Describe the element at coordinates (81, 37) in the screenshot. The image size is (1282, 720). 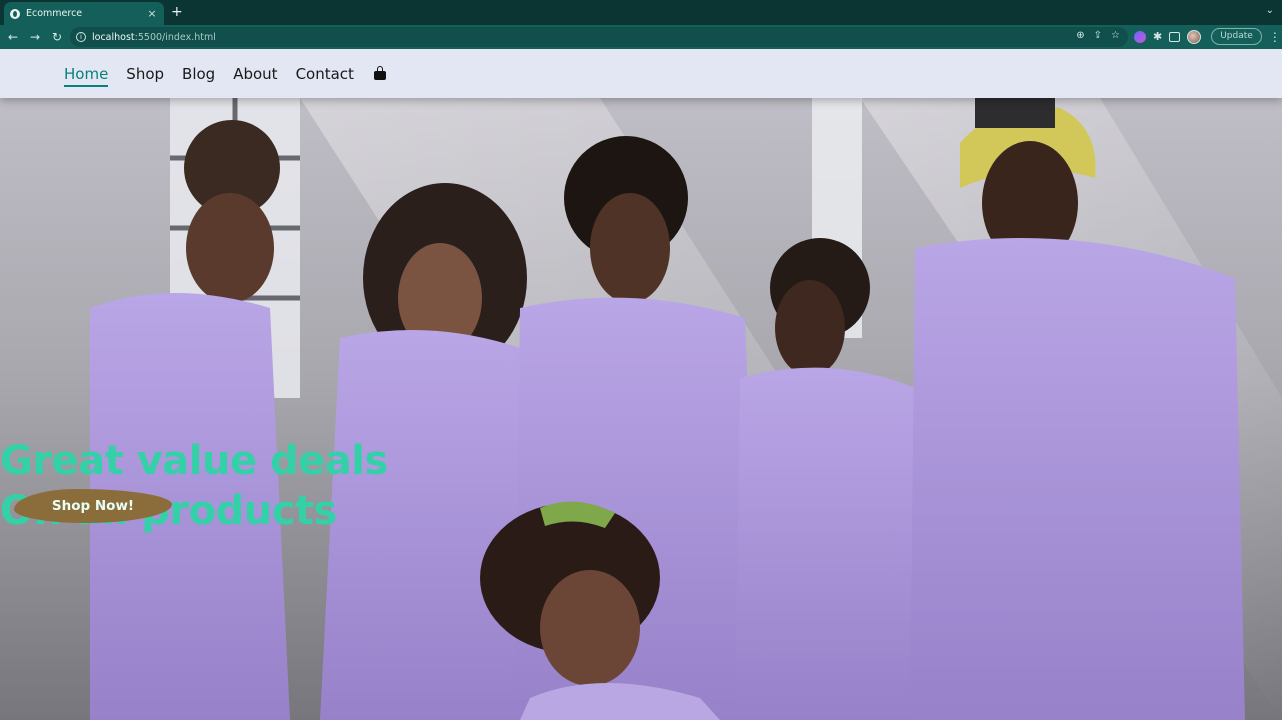
I see `info-icon: i` at that location.